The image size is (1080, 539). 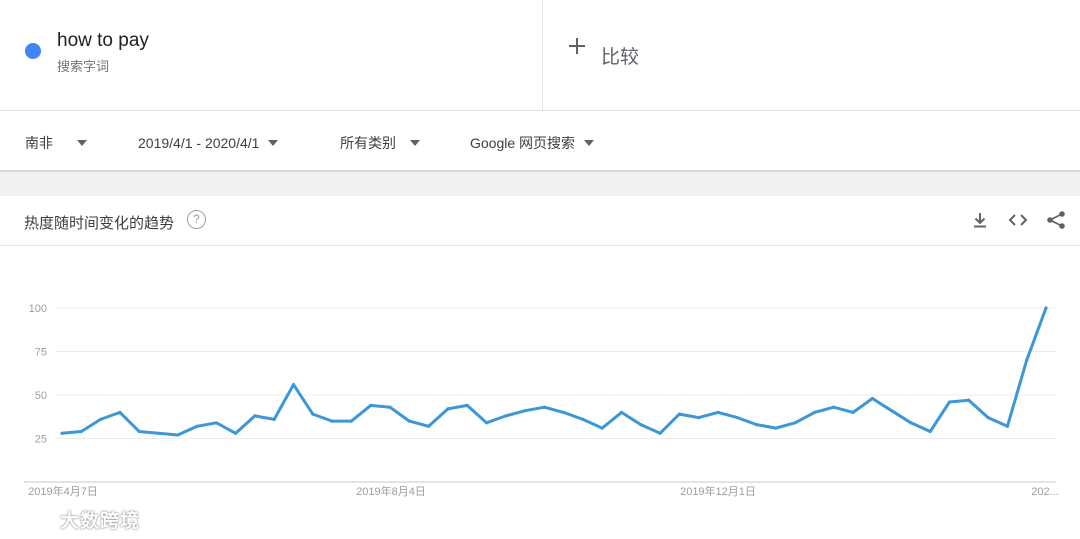 I want to click on y-tick-label: 75, so click(x=41, y=353).